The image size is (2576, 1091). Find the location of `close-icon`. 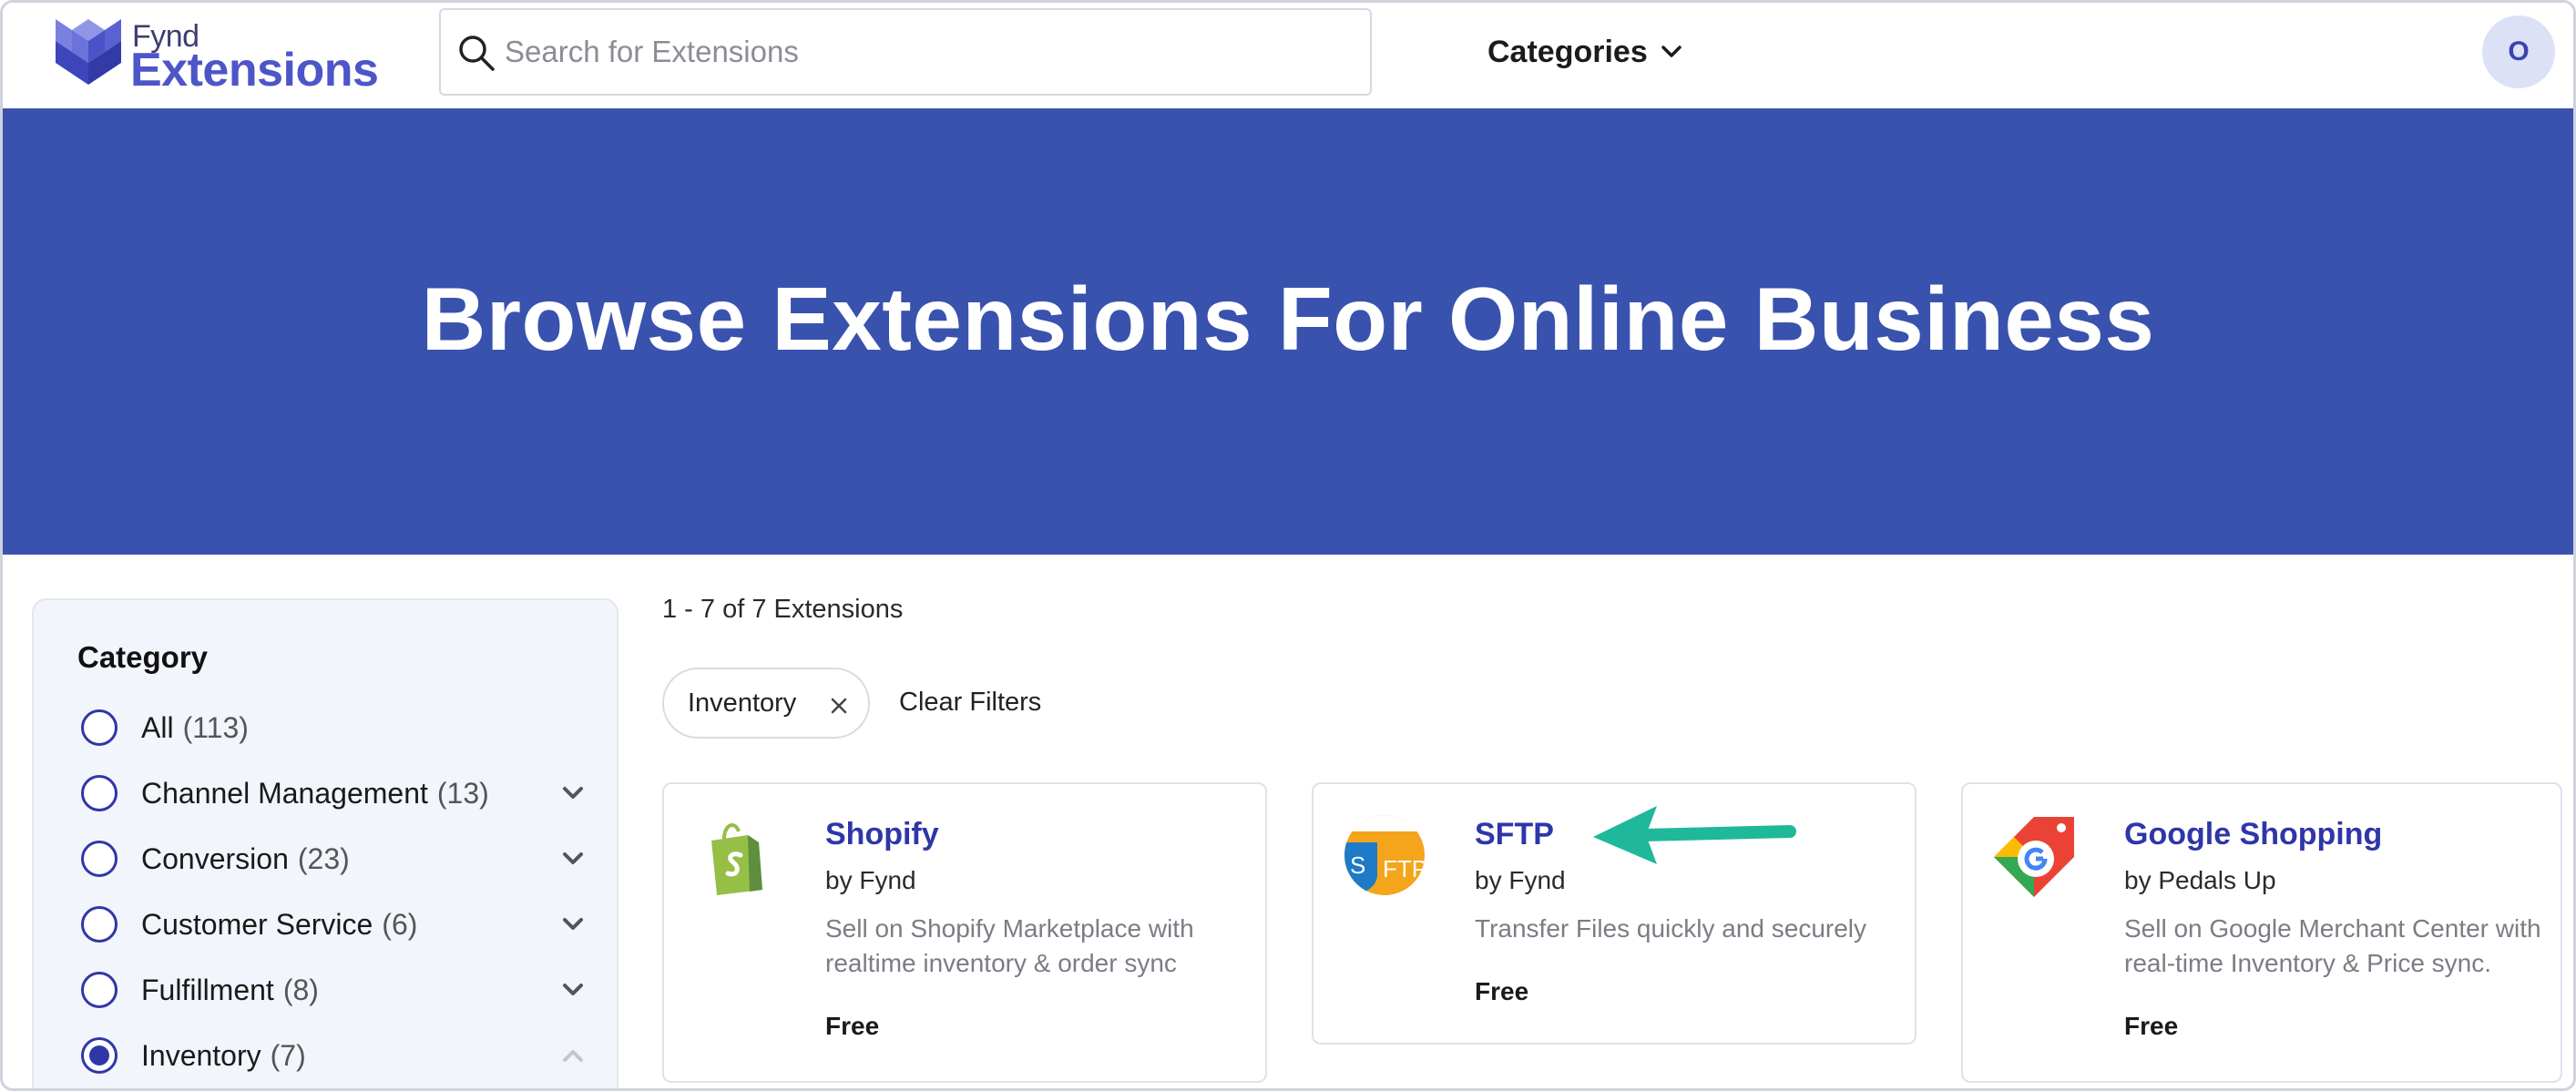

close-icon is located at coordinates (839, 706).